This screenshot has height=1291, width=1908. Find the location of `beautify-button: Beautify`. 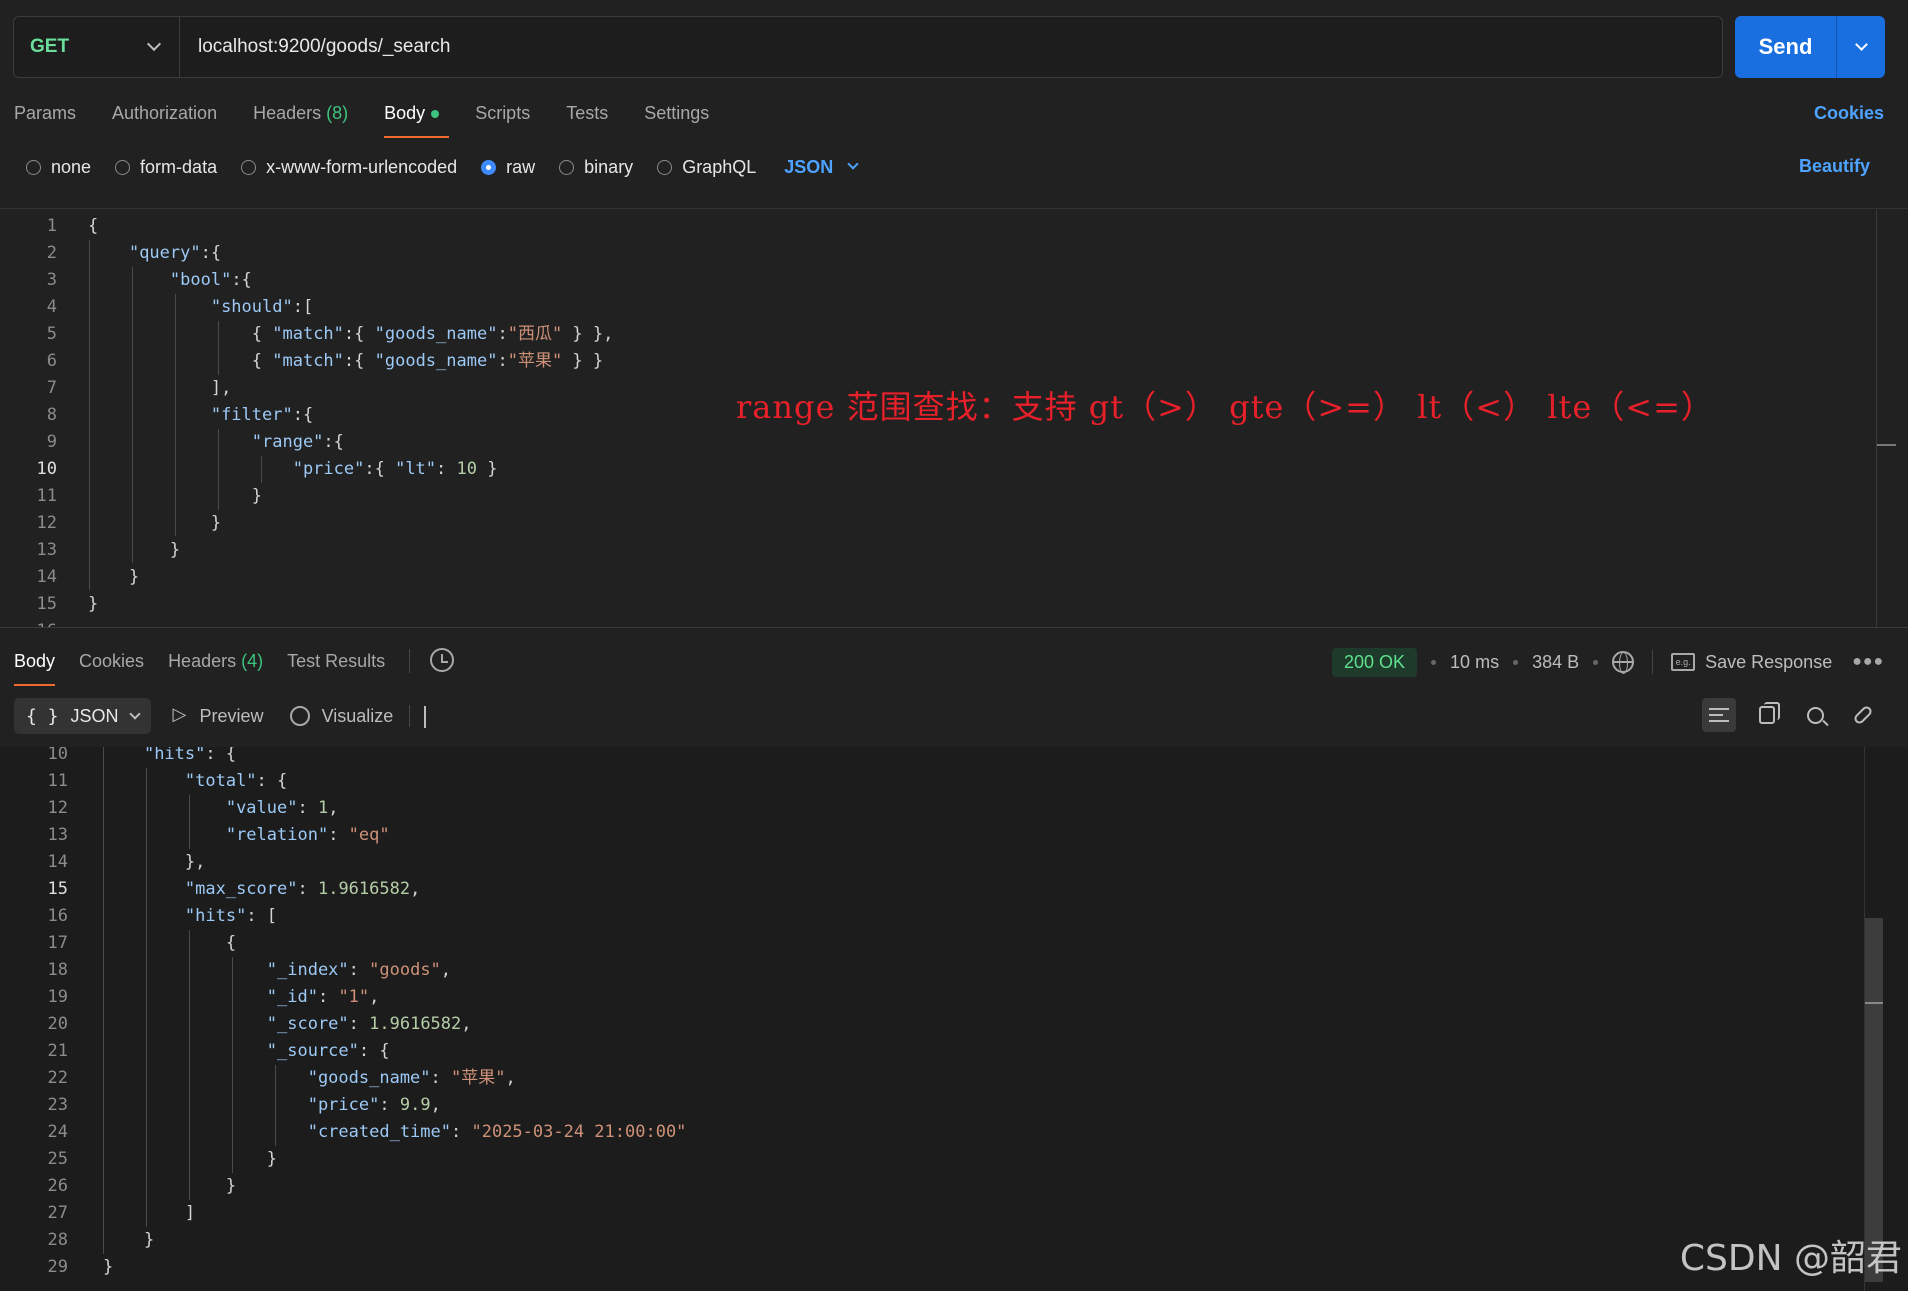

beautify-button: Beautify is located at coordinates (1834, 166).